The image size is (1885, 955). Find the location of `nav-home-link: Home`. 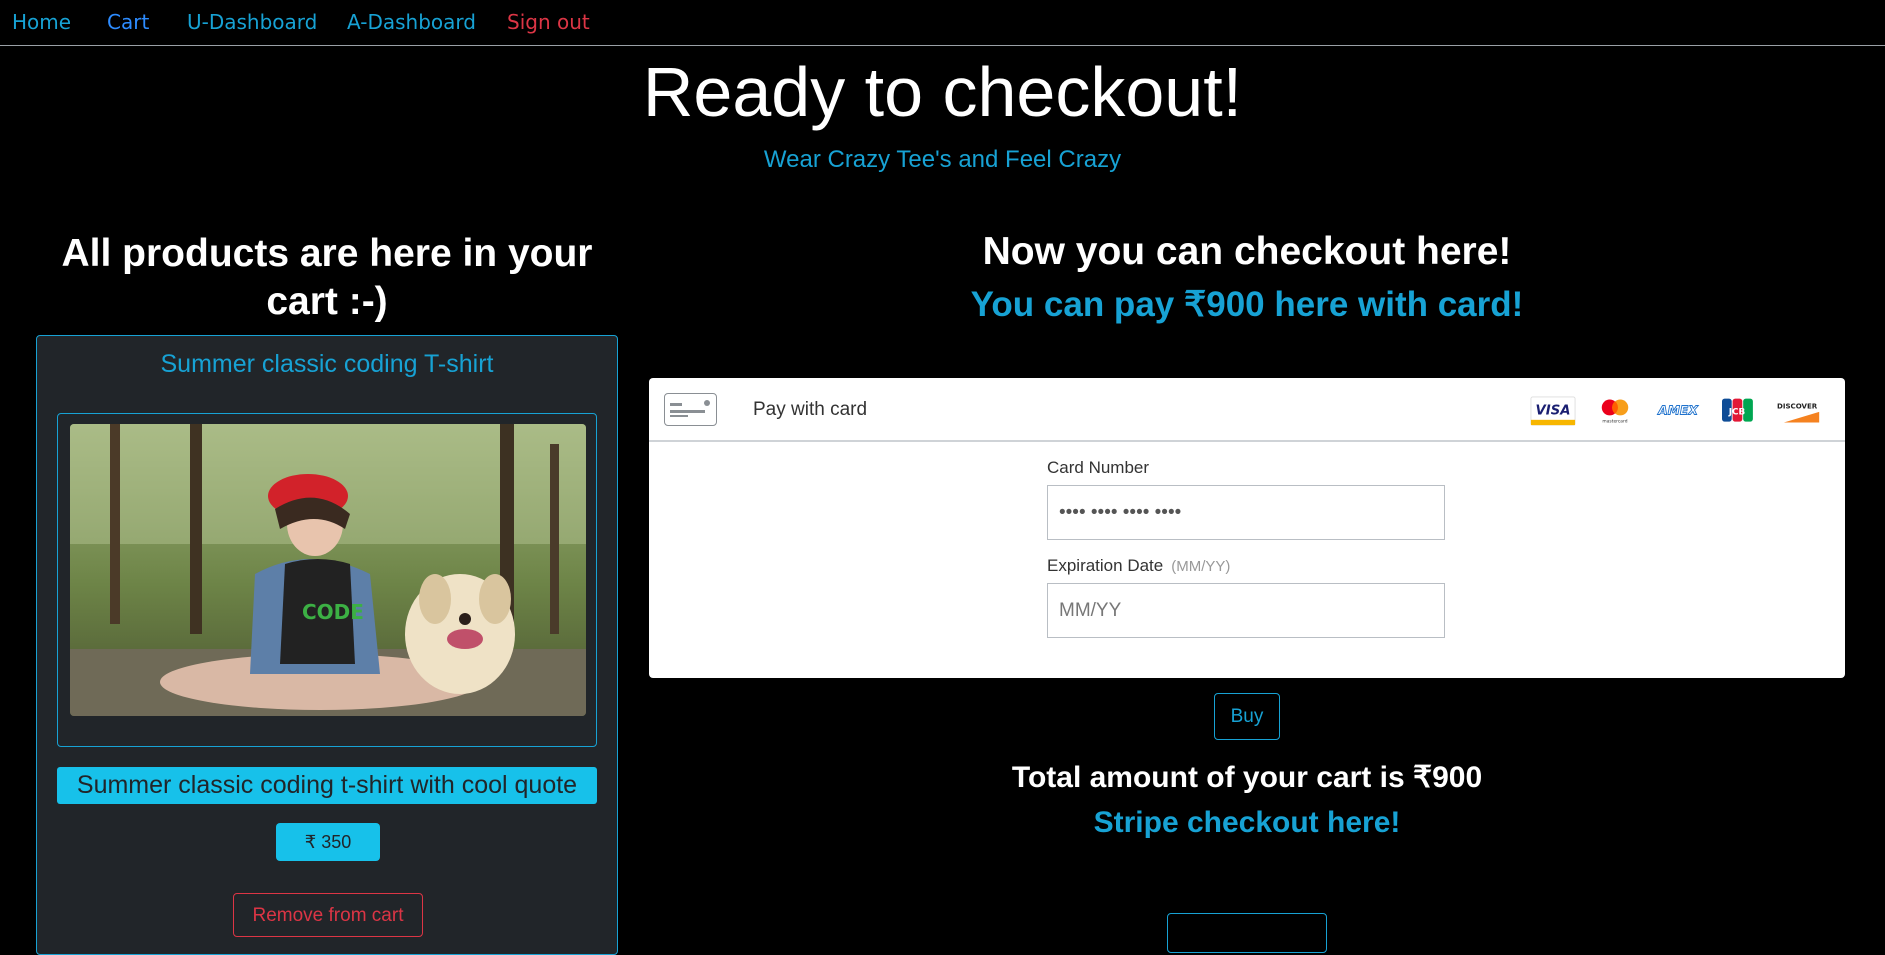

nav-home-link: Home is located at coordinates (41, 22).